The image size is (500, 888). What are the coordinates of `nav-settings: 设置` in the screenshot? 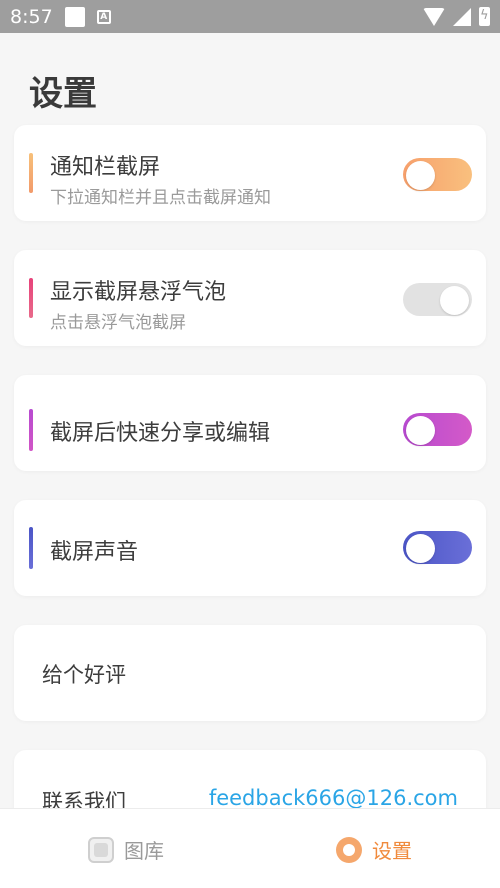 It's located at (374, 849).